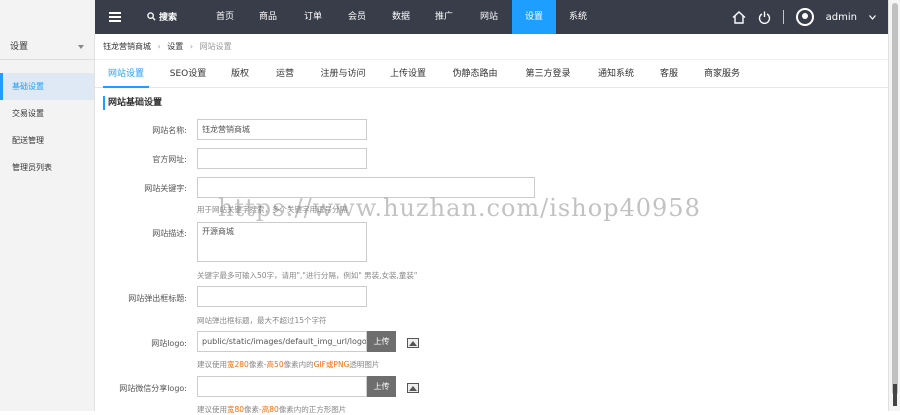 This screenshot has height=415, width=900. What do you see at coordinates (381, 341) in the screenshot?
I see `logo-upload-button: 上传` at bounding box center [381, 341].